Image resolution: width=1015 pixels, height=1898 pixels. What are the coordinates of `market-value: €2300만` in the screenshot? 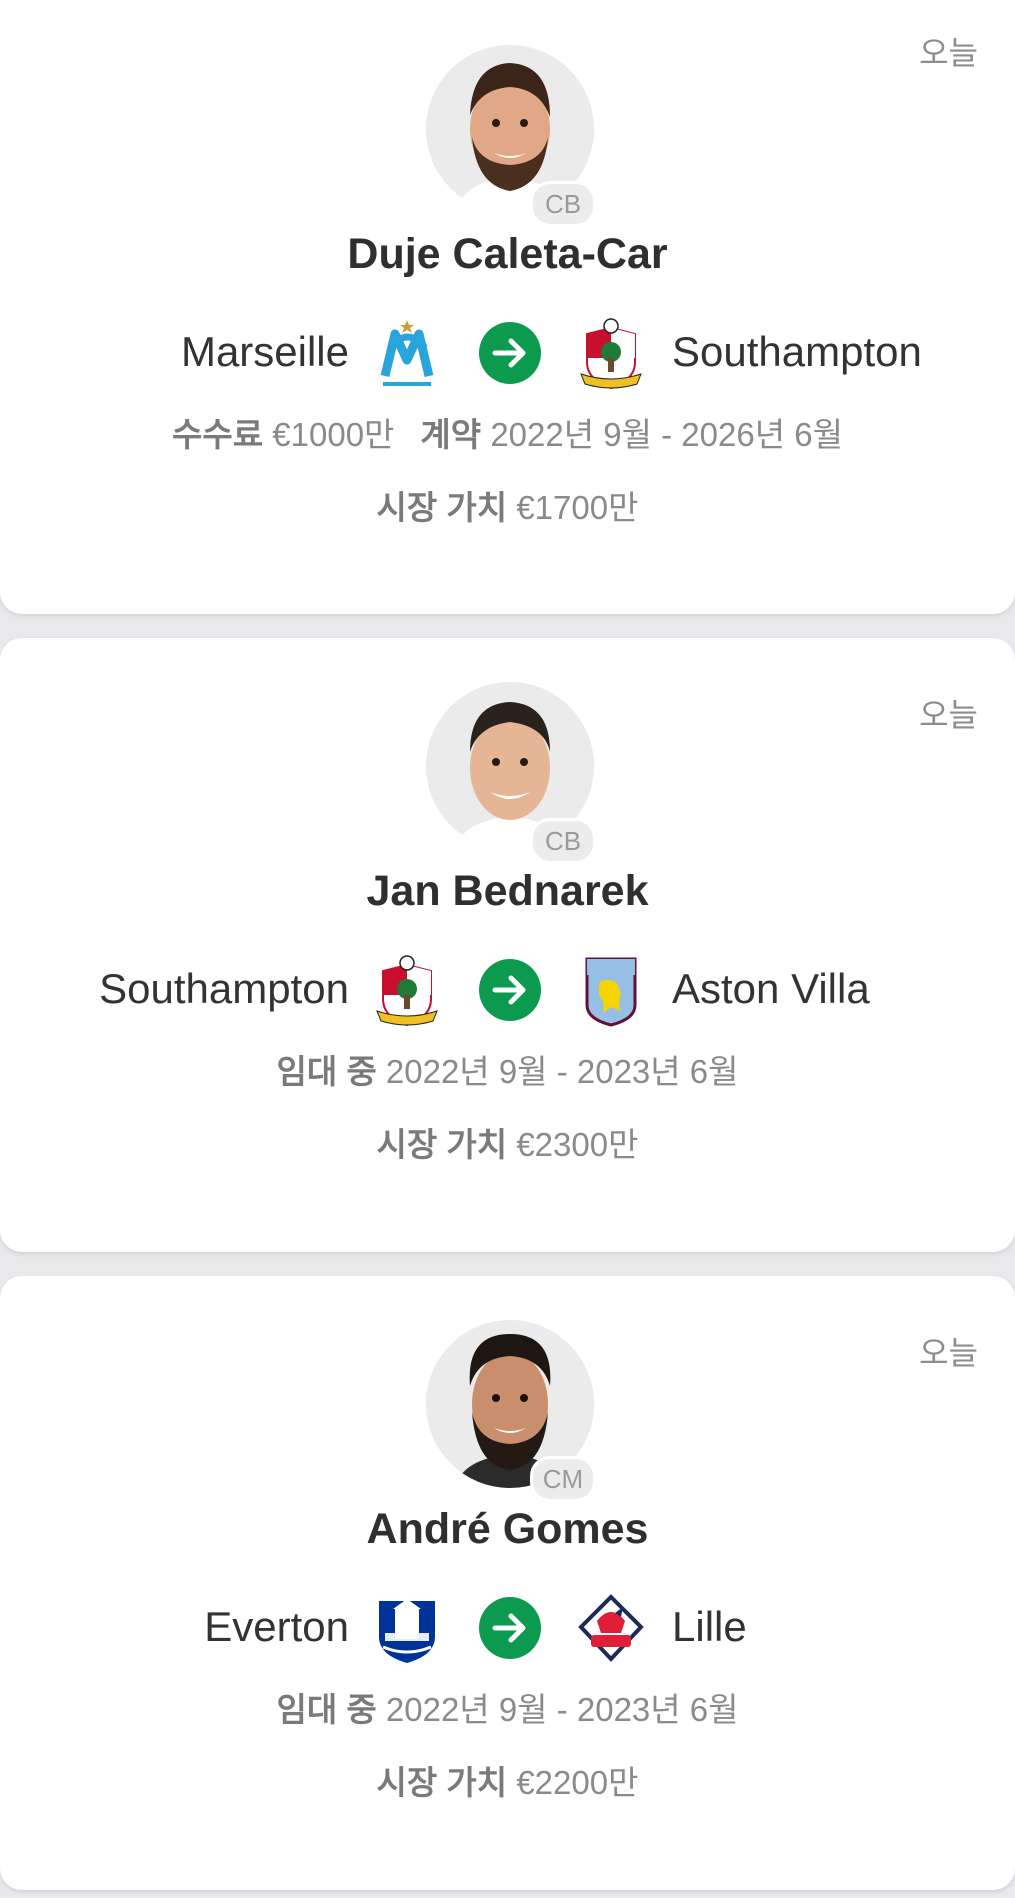 It's located at (577, 1144).